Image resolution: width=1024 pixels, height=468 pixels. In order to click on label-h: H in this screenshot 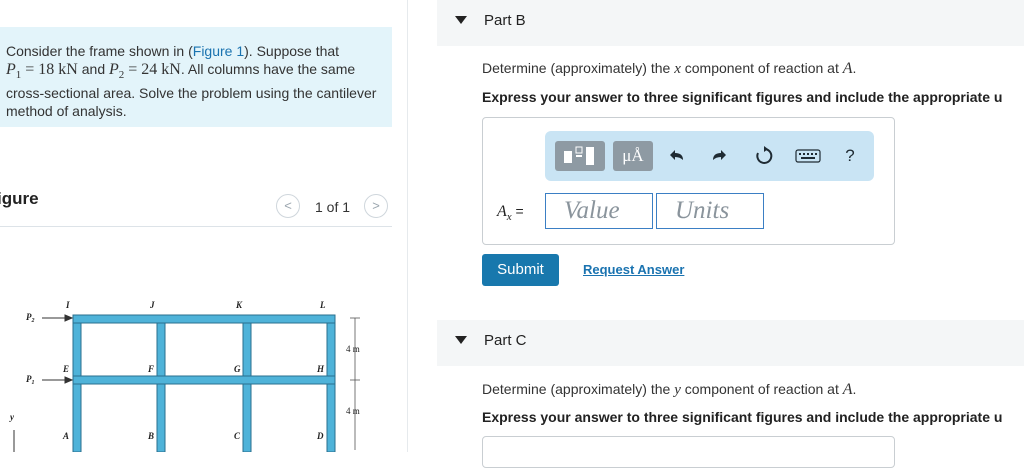, I will do `click(320, 369)`.